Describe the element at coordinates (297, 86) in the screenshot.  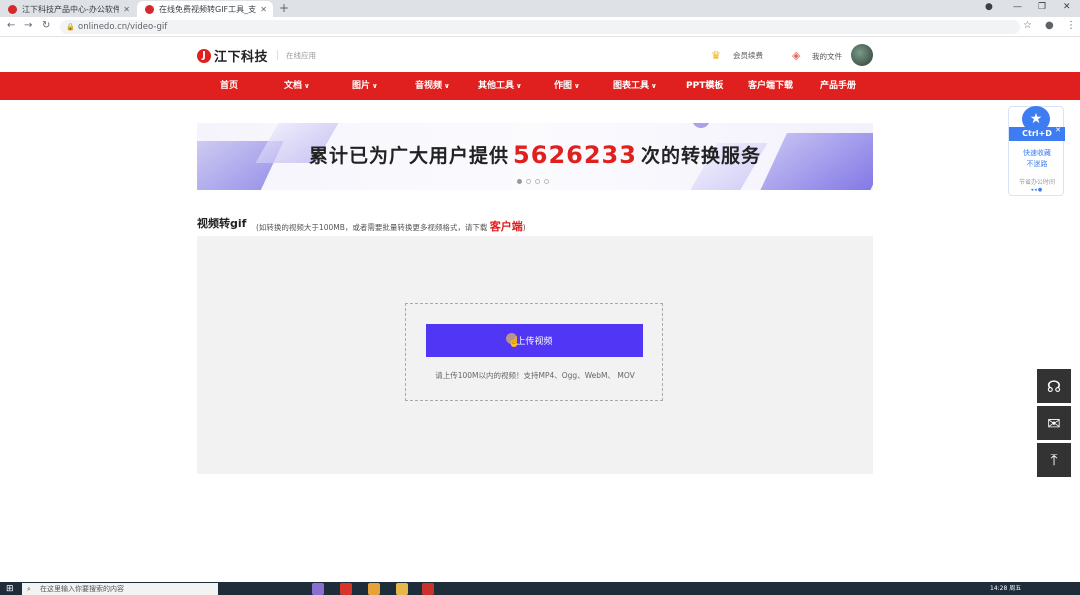
I see `nav-item-docs: 文档 ∨` at that location.